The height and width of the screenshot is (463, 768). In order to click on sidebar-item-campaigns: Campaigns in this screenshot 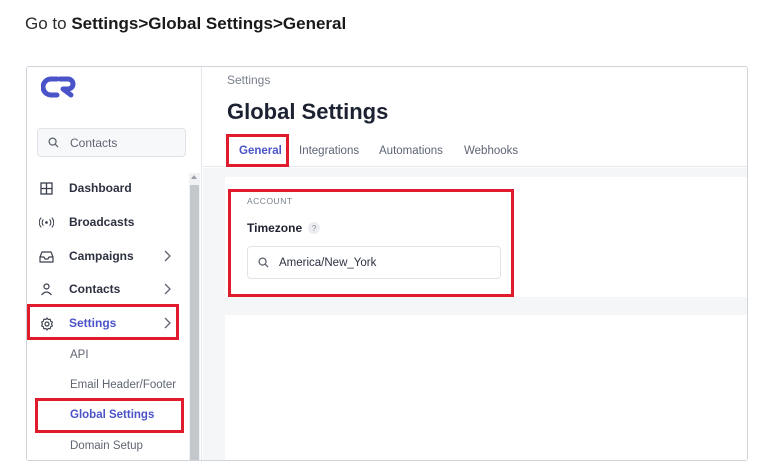, I will do `click(107, 256)`.